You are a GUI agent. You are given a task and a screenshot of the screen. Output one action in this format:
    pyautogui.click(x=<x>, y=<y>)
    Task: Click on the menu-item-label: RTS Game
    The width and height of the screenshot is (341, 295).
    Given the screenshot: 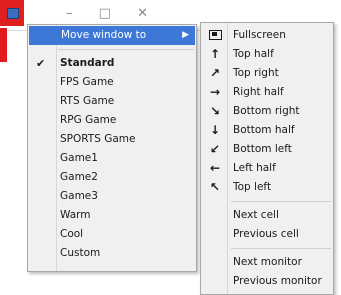 What is the action you would take?
    pyautogui.click(x=87, y=101)
    